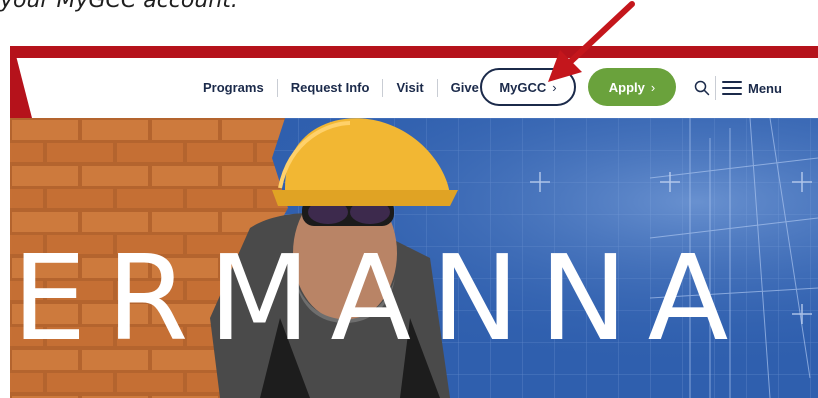 The height and width of the screenshot is (398, 818). Describe the element at coordinates (653, 87) in the screenshot. I see `chevron-right-icon: ›` at that location.